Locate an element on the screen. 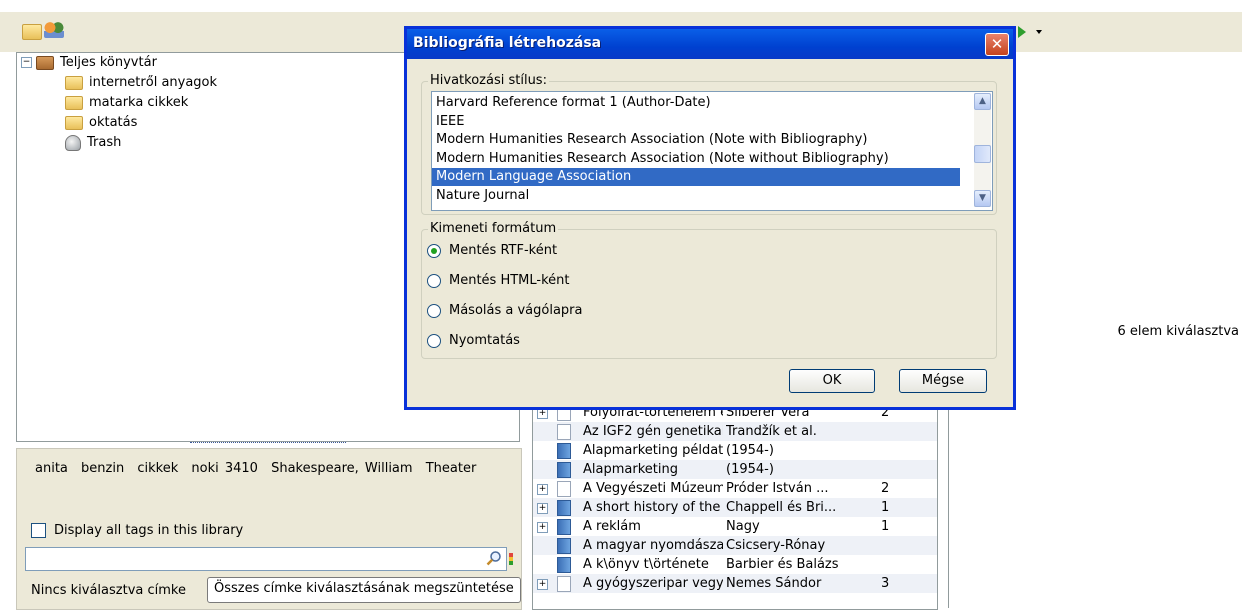 This screenshot has width=1242, height=612. tag-filter-input is located at coordinates (266, 559).